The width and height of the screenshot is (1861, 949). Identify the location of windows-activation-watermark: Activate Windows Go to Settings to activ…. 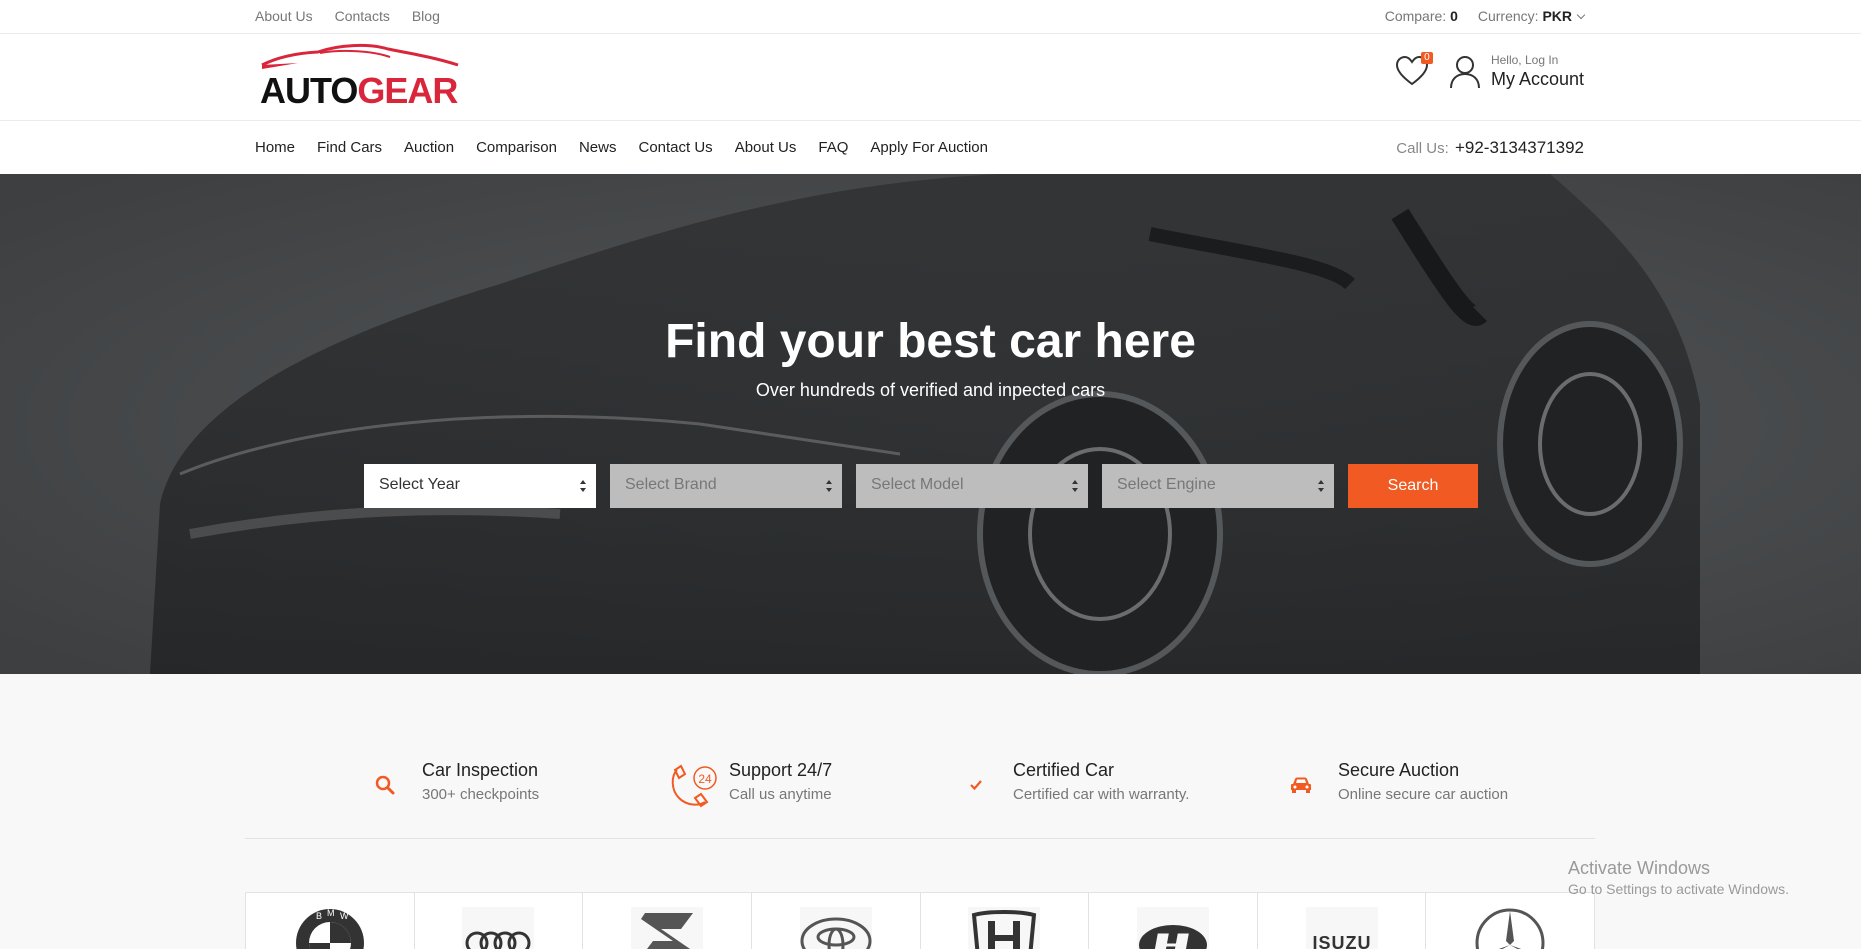
(1678, 877).